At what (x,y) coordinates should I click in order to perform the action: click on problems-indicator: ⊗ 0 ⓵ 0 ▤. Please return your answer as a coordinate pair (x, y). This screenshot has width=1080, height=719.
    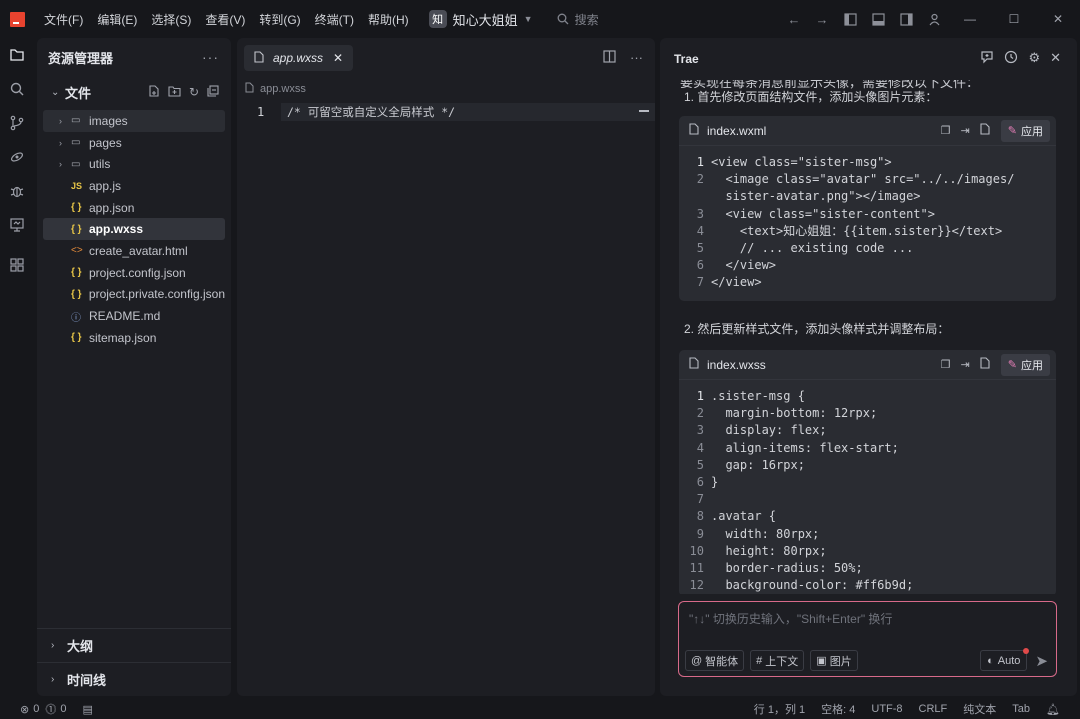
    Looking at the image, I should click on (46, 709).